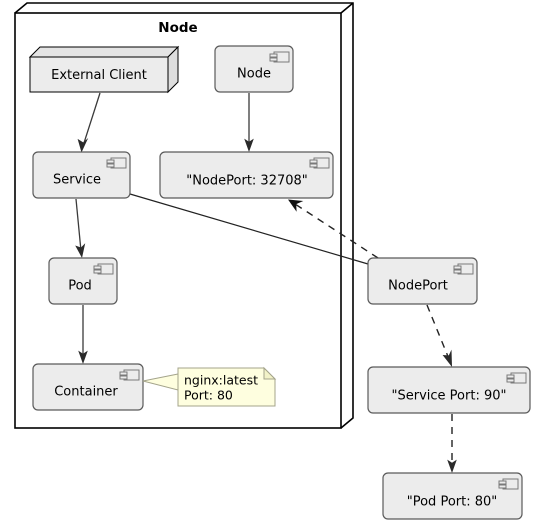  Describe the element at coordinates (80, 286) in the screenshot. I see `pod-label: Pod` at that location.